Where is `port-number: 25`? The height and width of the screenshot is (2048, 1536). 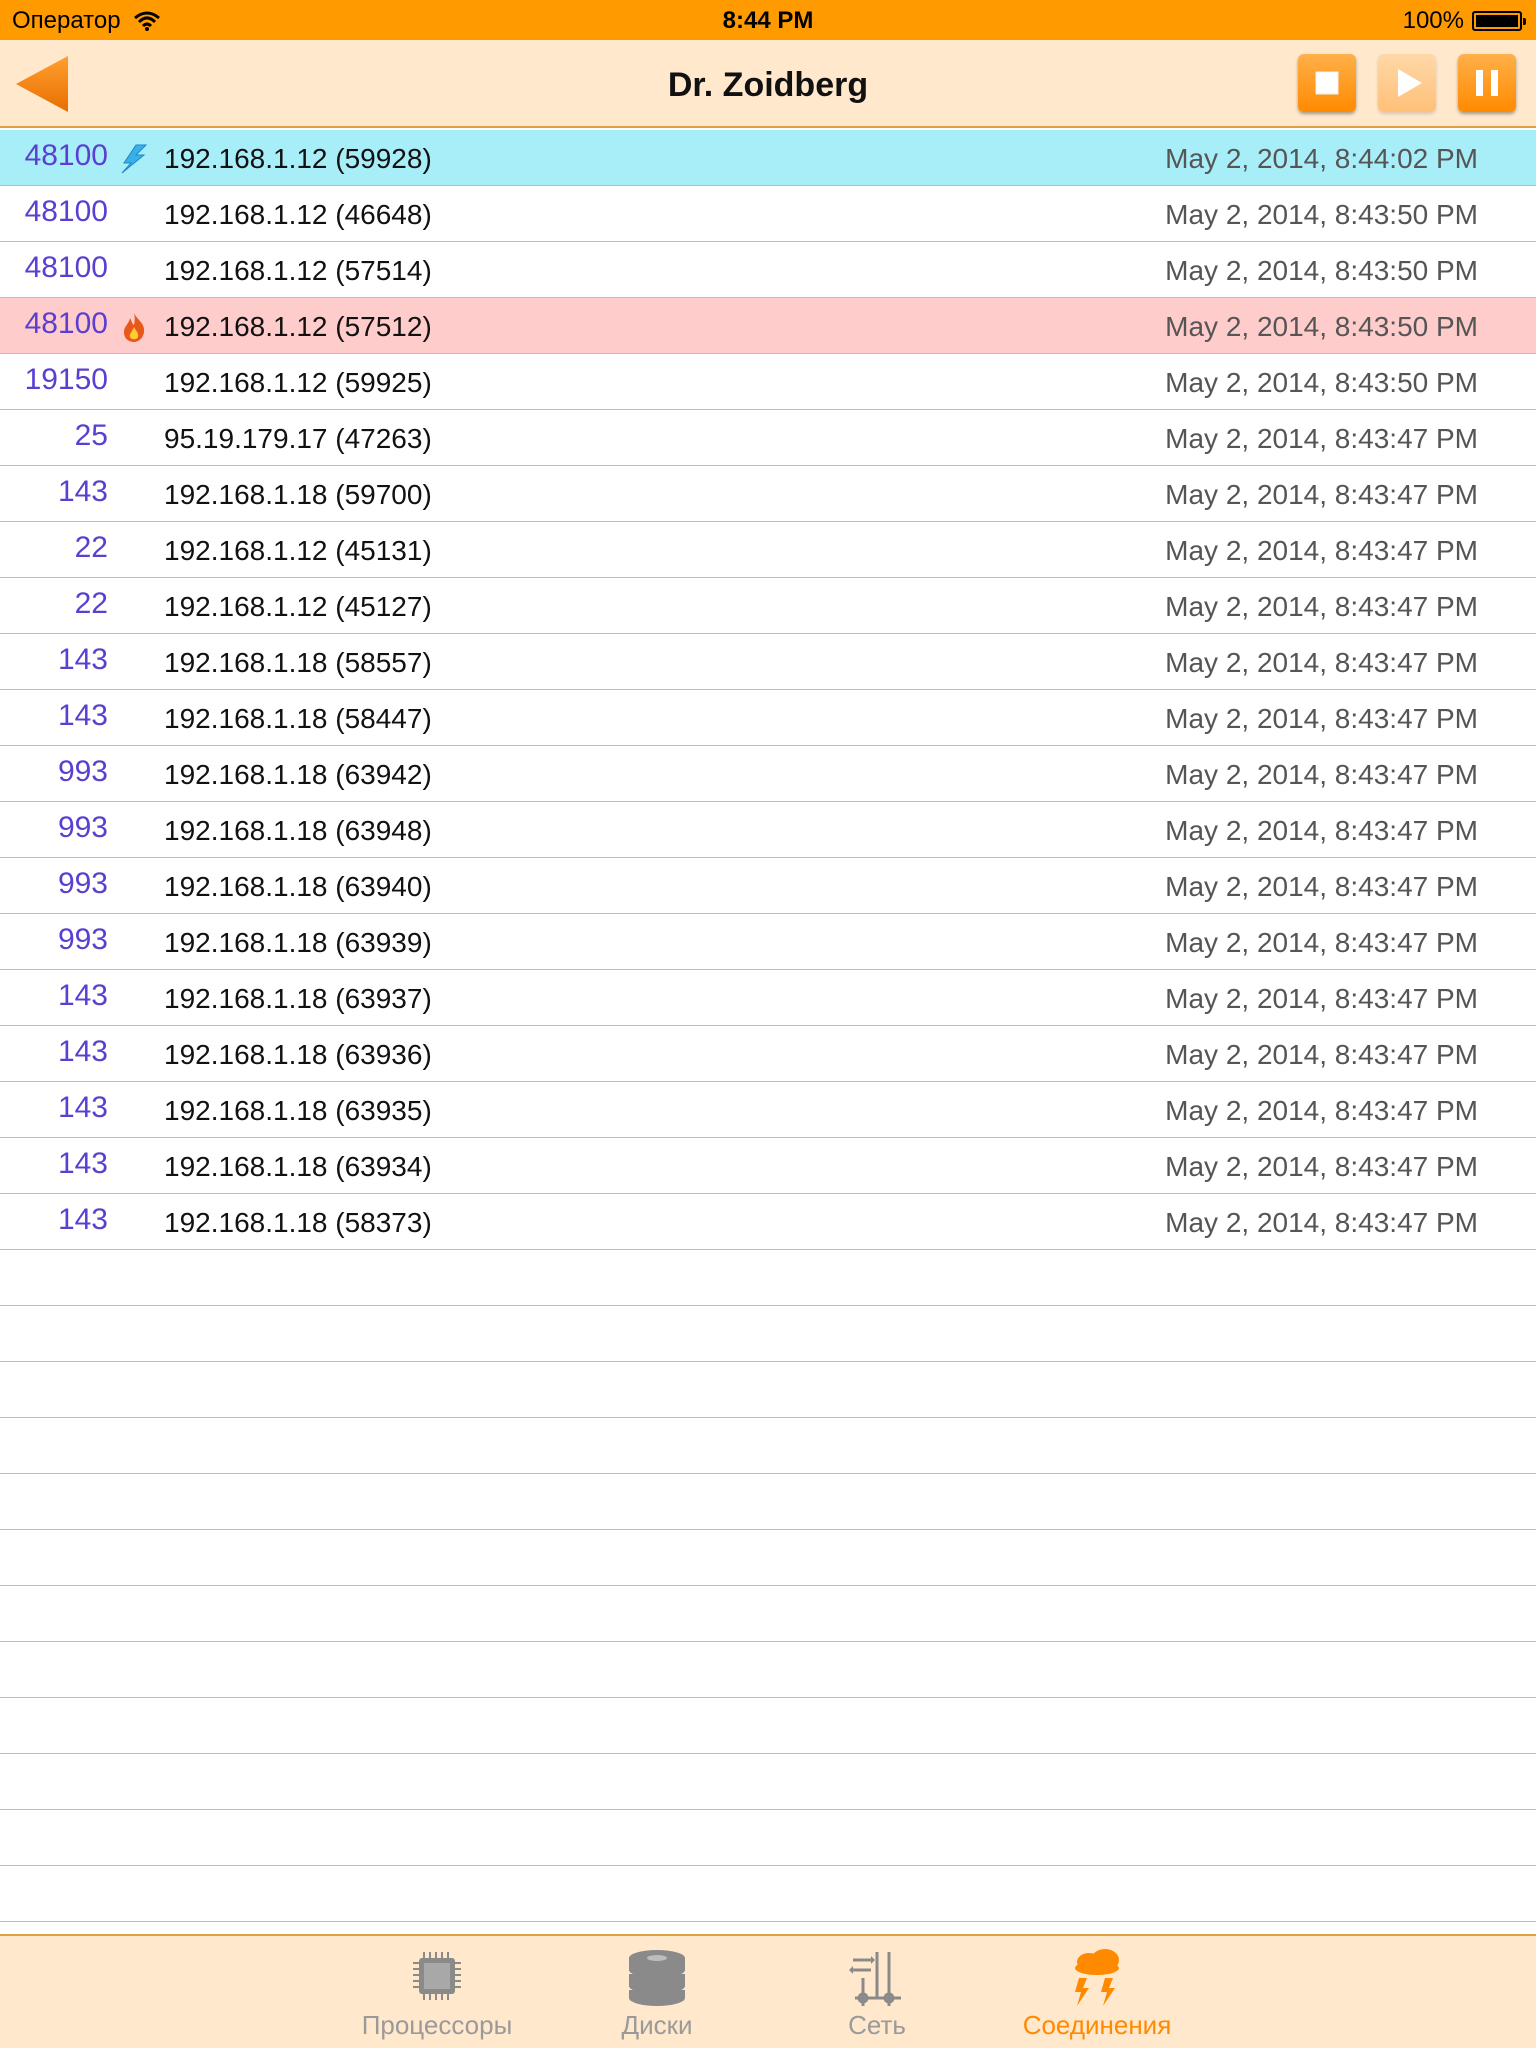
port-number: 25 is located at coordinates (91, 435).